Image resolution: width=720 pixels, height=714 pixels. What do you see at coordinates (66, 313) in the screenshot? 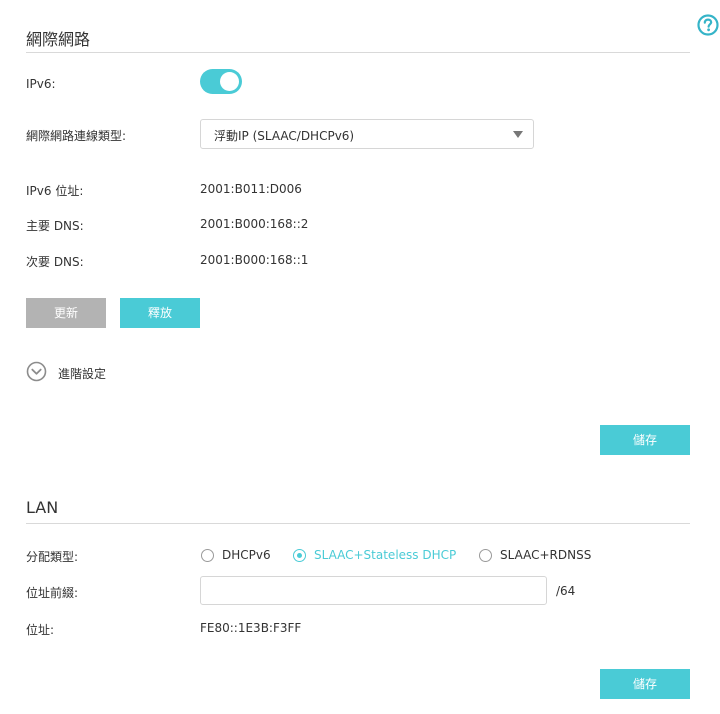
I see `renew-button: 更新` at bounding box center [66, 313].